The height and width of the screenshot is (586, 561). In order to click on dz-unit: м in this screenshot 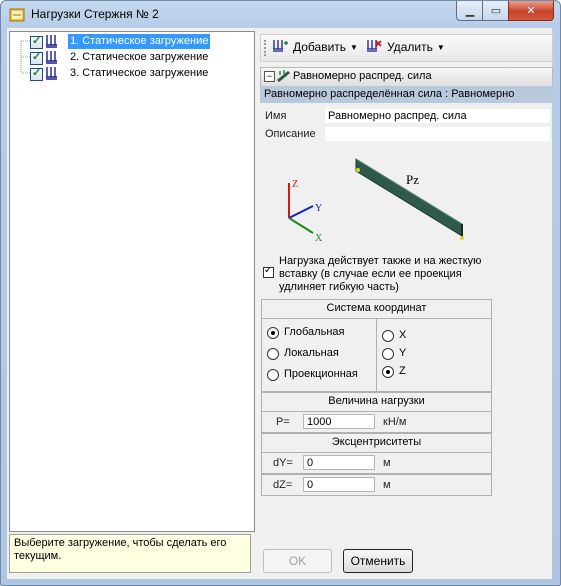, I will do `click(387, 485)`.